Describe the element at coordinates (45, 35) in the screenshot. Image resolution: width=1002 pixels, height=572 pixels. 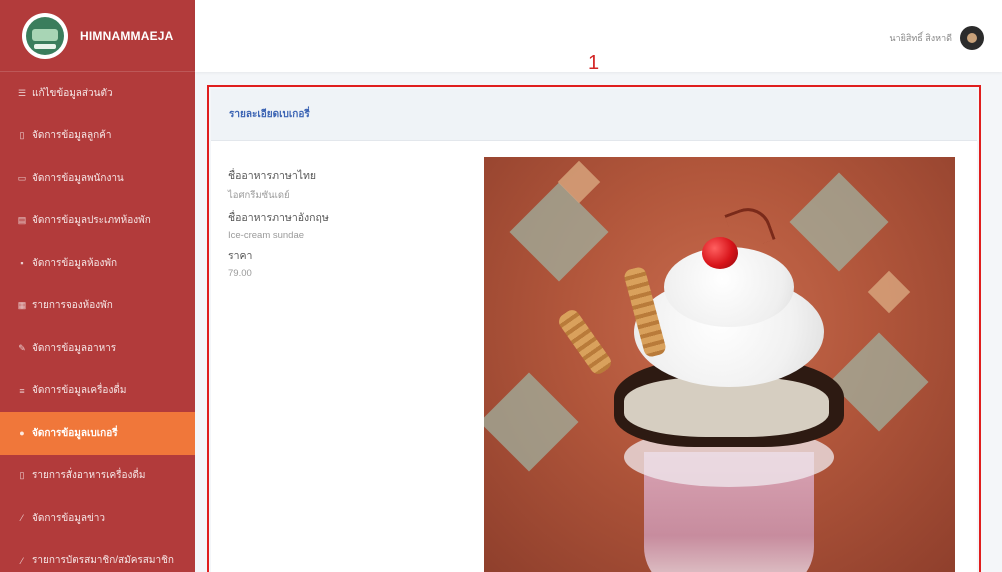
I see `brand-logo` at that location.